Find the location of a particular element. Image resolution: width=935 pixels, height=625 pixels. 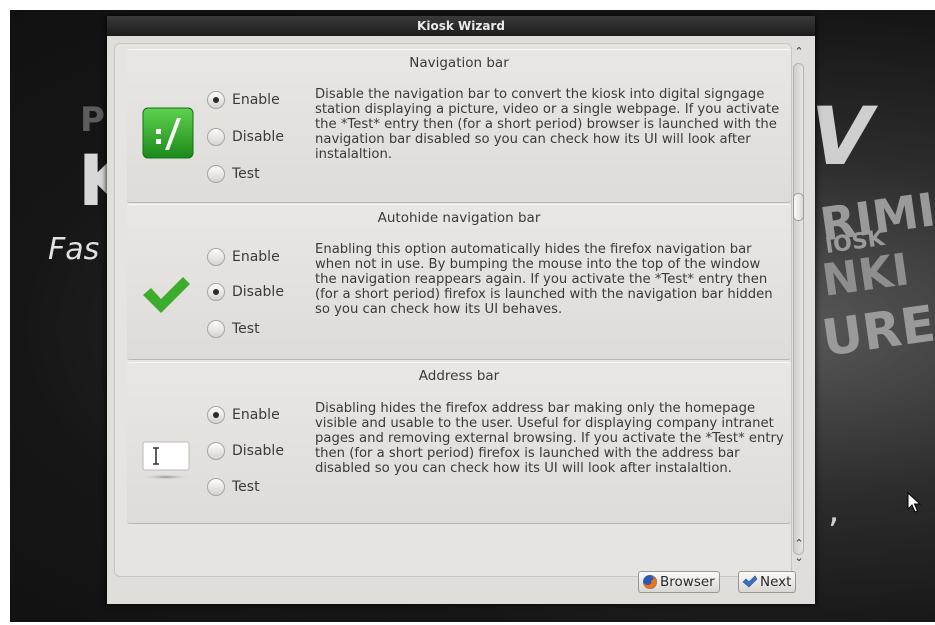

next-button: Next is located at coordinates (767, 582).